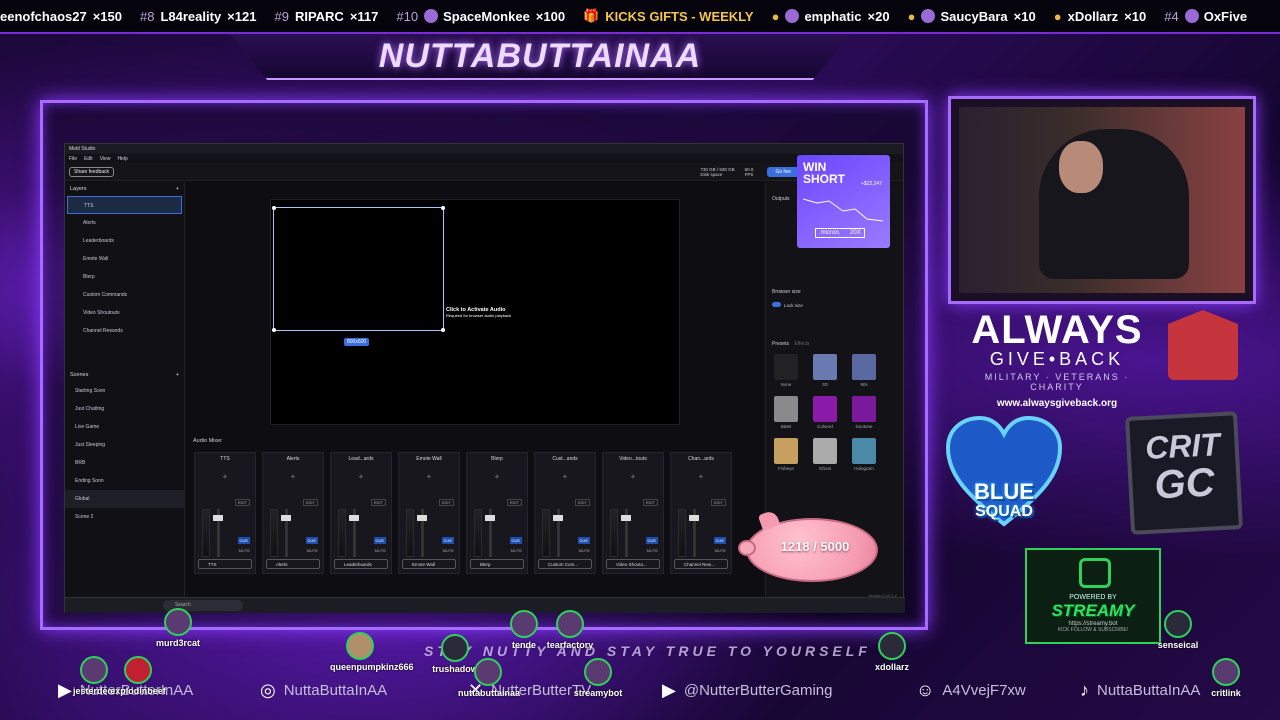 The image size is (1280, 720). I want to click on lock-size-toggle: Lock size, so click(787, 305).